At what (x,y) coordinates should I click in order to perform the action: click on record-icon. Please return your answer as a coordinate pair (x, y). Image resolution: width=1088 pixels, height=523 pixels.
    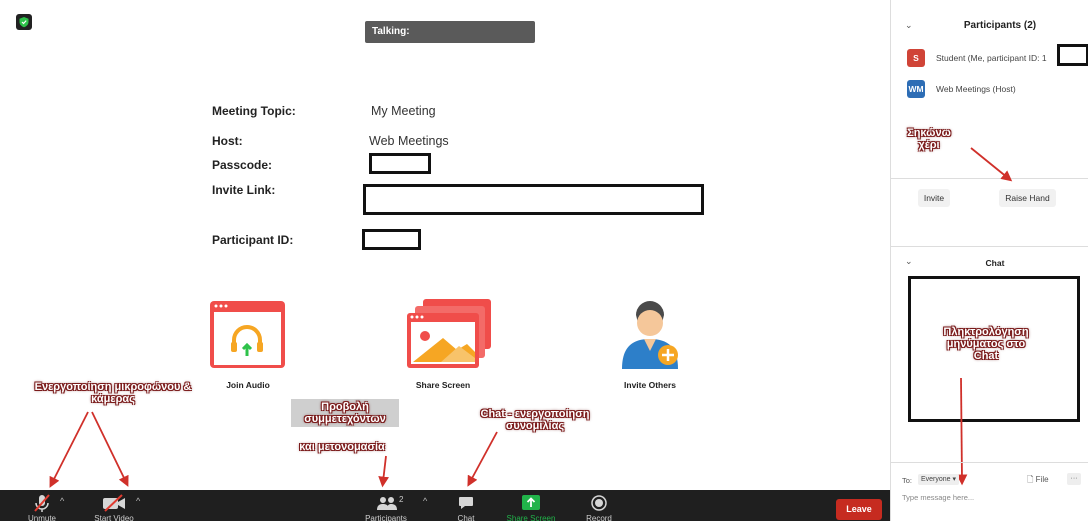
    Looking at the image, I should click on (599, 503).